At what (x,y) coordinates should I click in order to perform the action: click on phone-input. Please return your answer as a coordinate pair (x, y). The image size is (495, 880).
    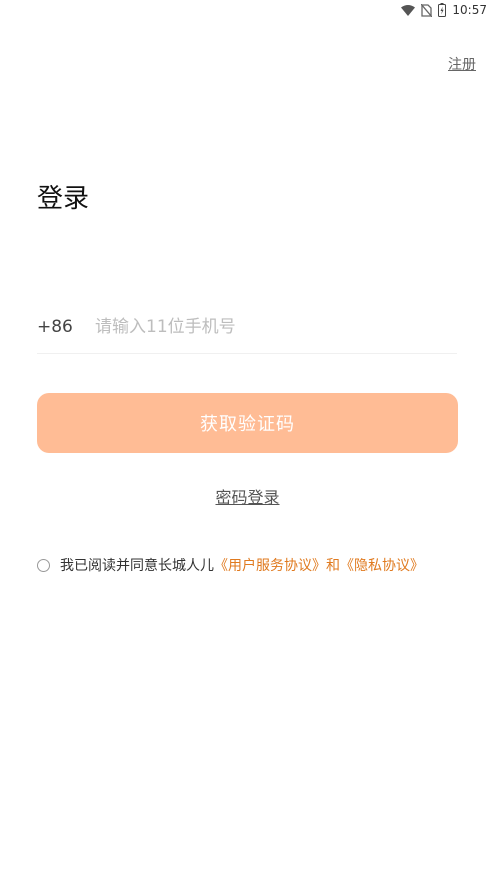
    Looking at the image, I should click on (276, 326).